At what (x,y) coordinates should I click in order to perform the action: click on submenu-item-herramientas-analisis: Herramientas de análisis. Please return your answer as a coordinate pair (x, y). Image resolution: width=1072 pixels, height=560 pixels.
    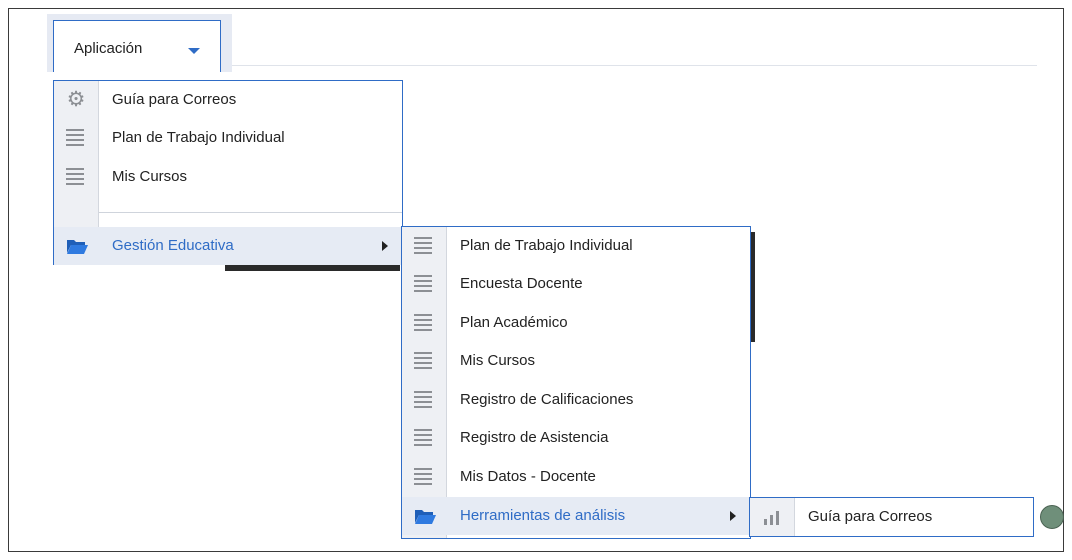
    Looking at the image, I should click on (576, 516).